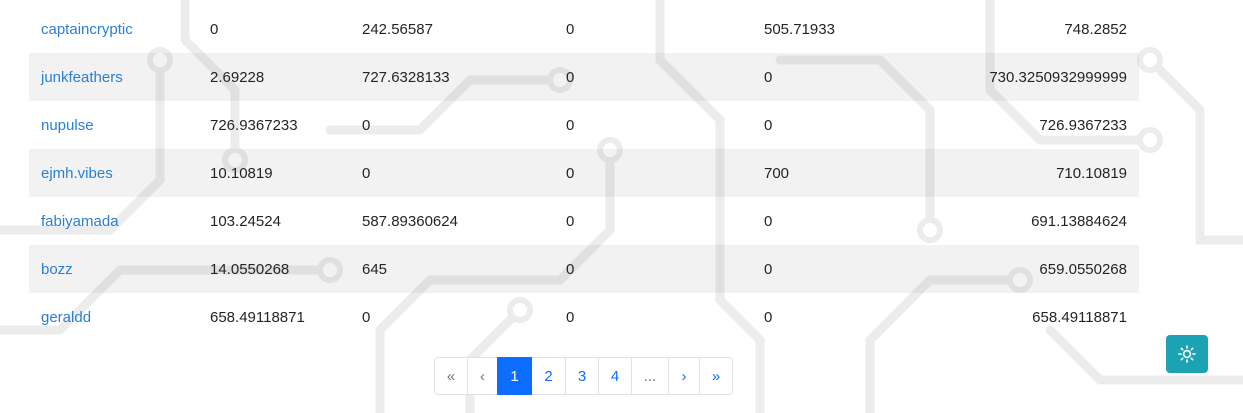 The image size is (1243, 413). I want to click on page-button-4: 4, so click(615, 376).